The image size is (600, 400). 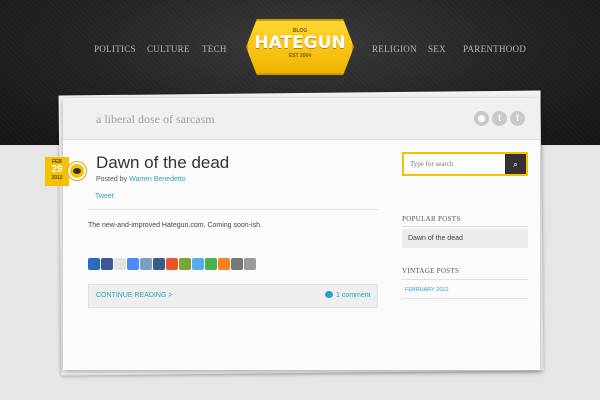 What do you see at coordinates (300, 43) in the screenshot?
I see `logo-name: HATEGUN` at bounding box center [300, 43].